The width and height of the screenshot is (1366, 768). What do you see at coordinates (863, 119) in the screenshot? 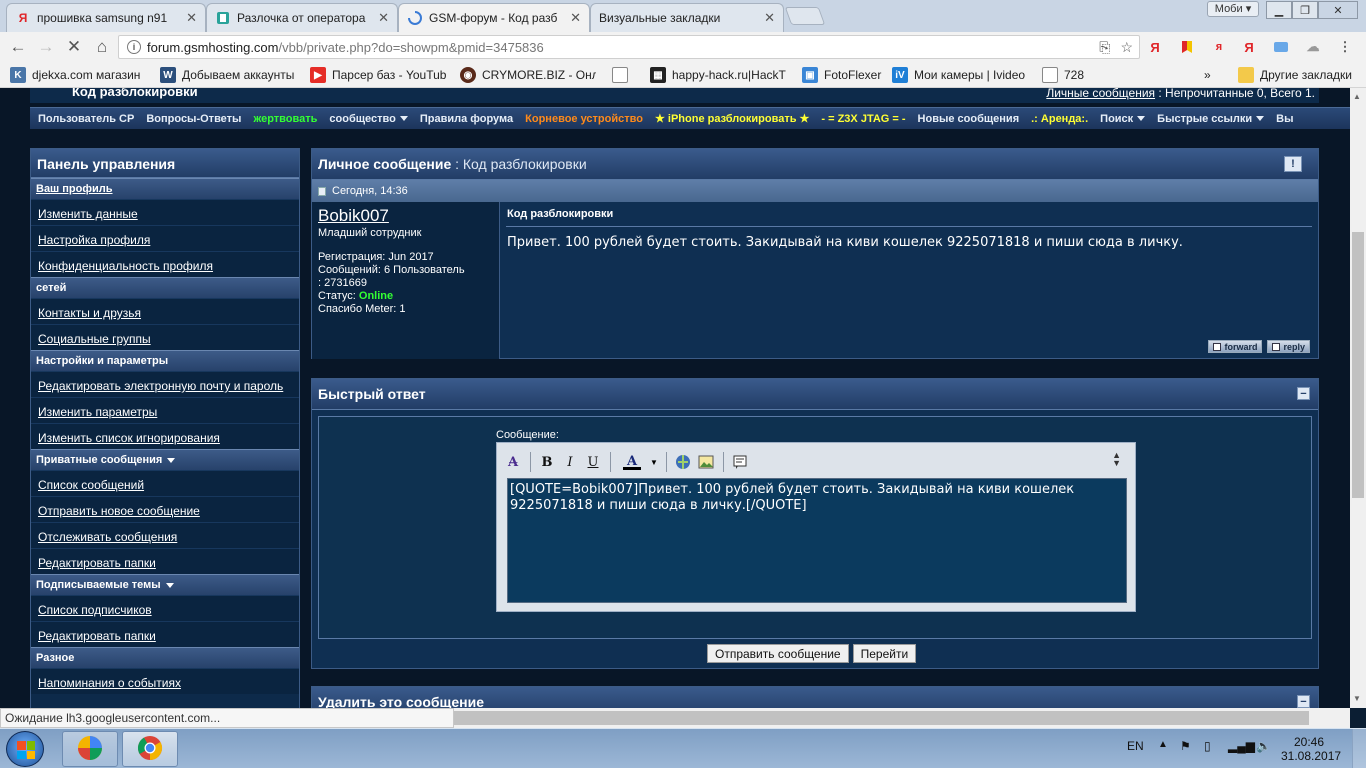
I see `nav-item: - = Z3X JTAG = -` at bounding box center [863, 119].